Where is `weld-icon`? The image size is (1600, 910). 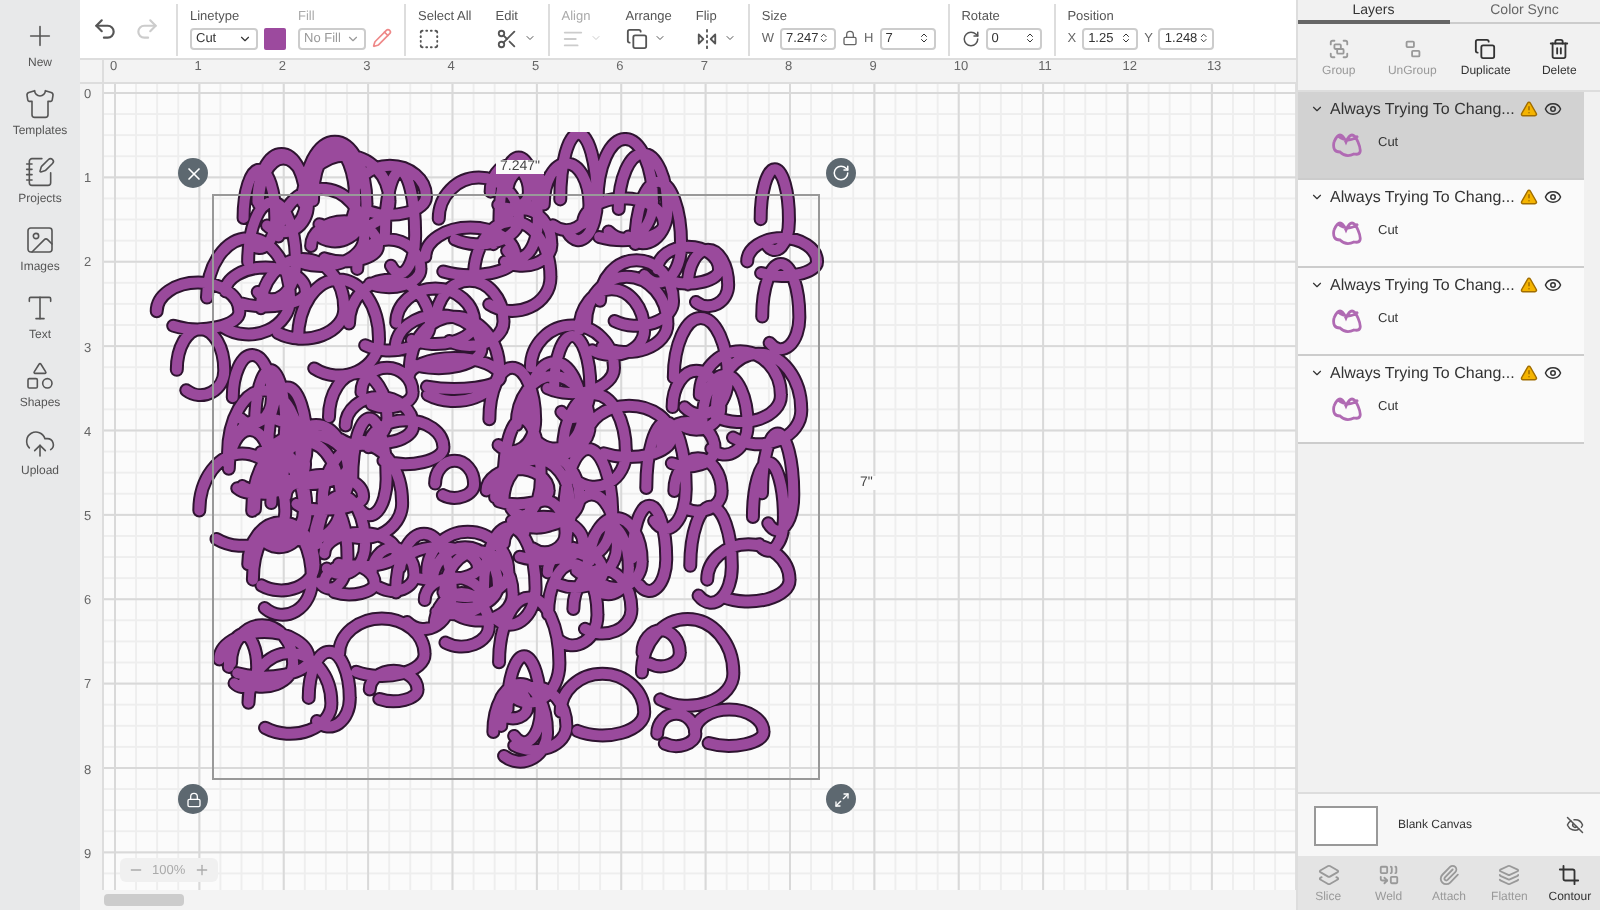
weld-icon is located at coordinates (1388, 874).